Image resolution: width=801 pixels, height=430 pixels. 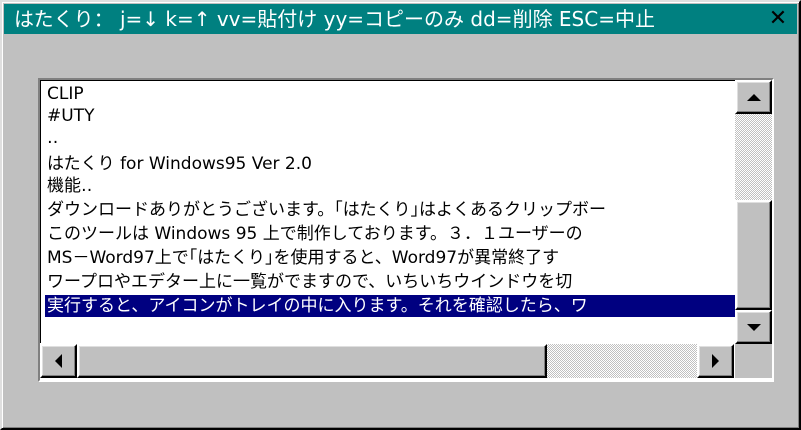 I want to click on horizontal-scrollbar, so click(x=387, y=361).